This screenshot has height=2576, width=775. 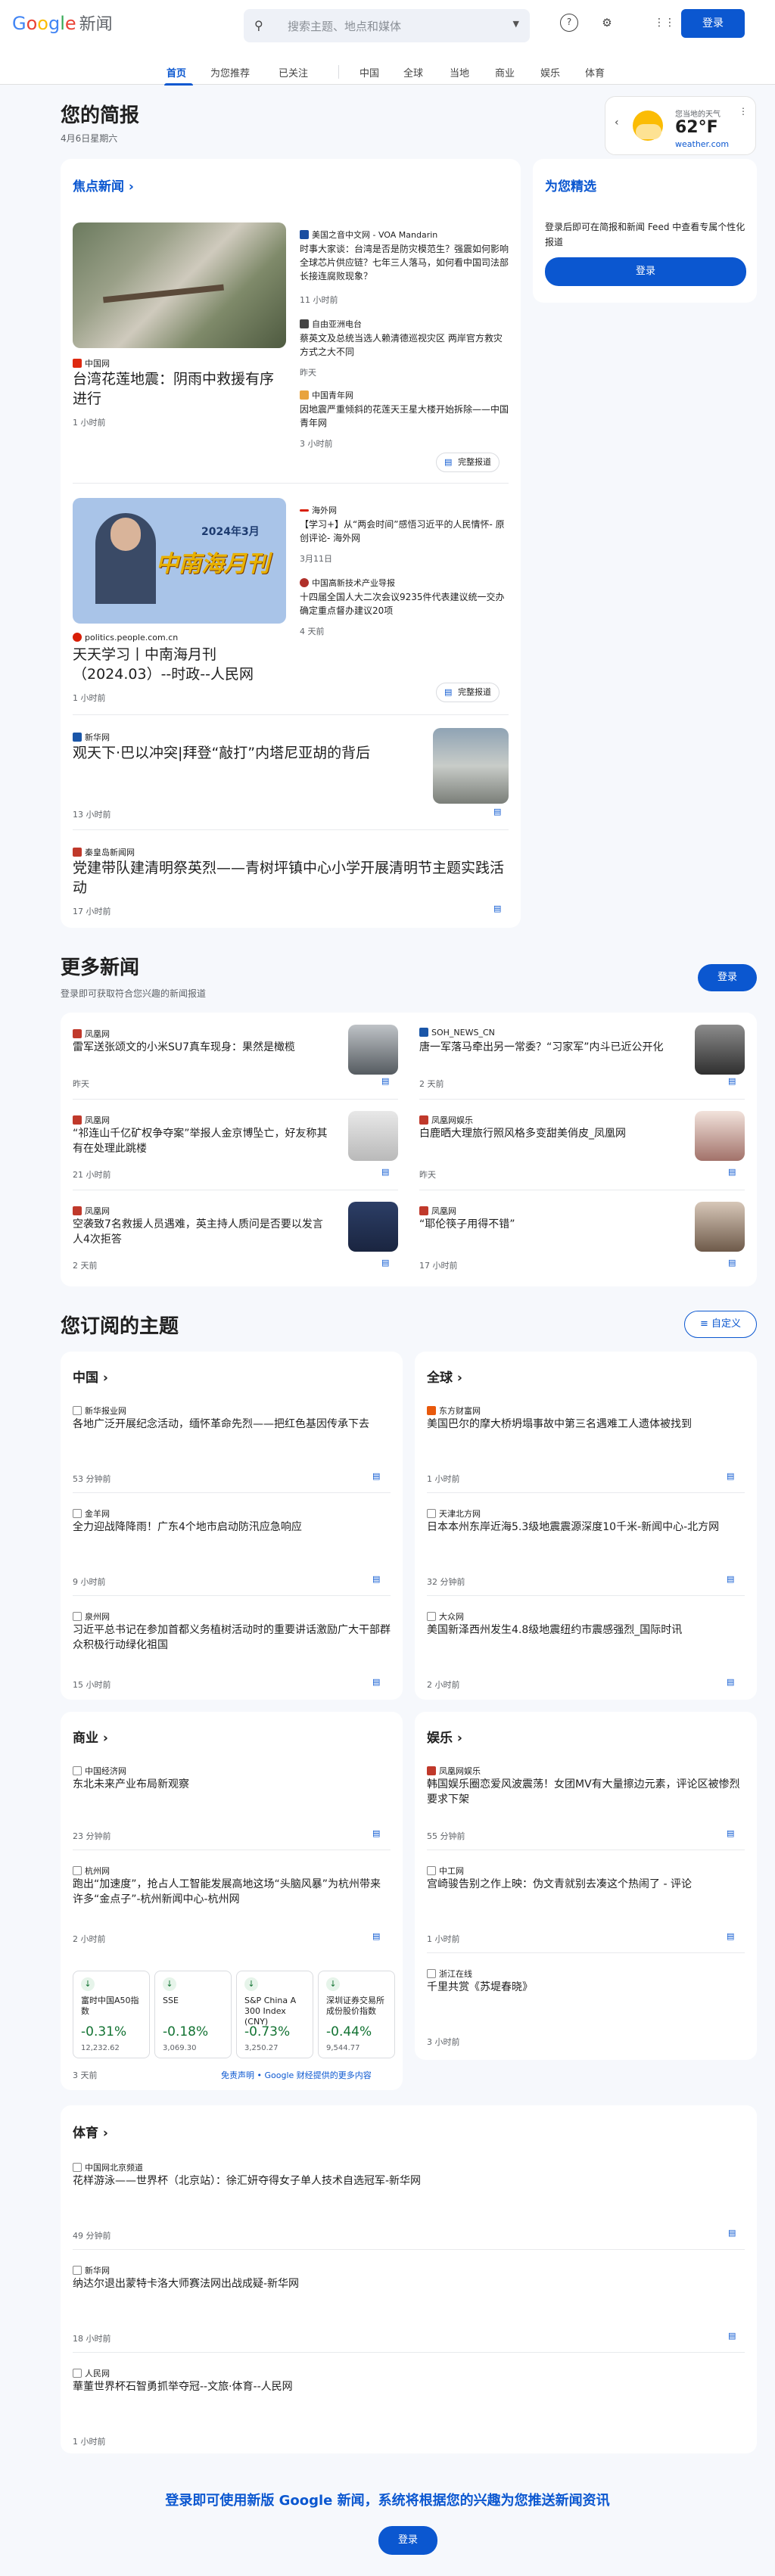 What do you see at coordinates (407, 2540) in the screenshot?
I see `footer-sign-in-button: 登录` at bounding box center [407, 2540].